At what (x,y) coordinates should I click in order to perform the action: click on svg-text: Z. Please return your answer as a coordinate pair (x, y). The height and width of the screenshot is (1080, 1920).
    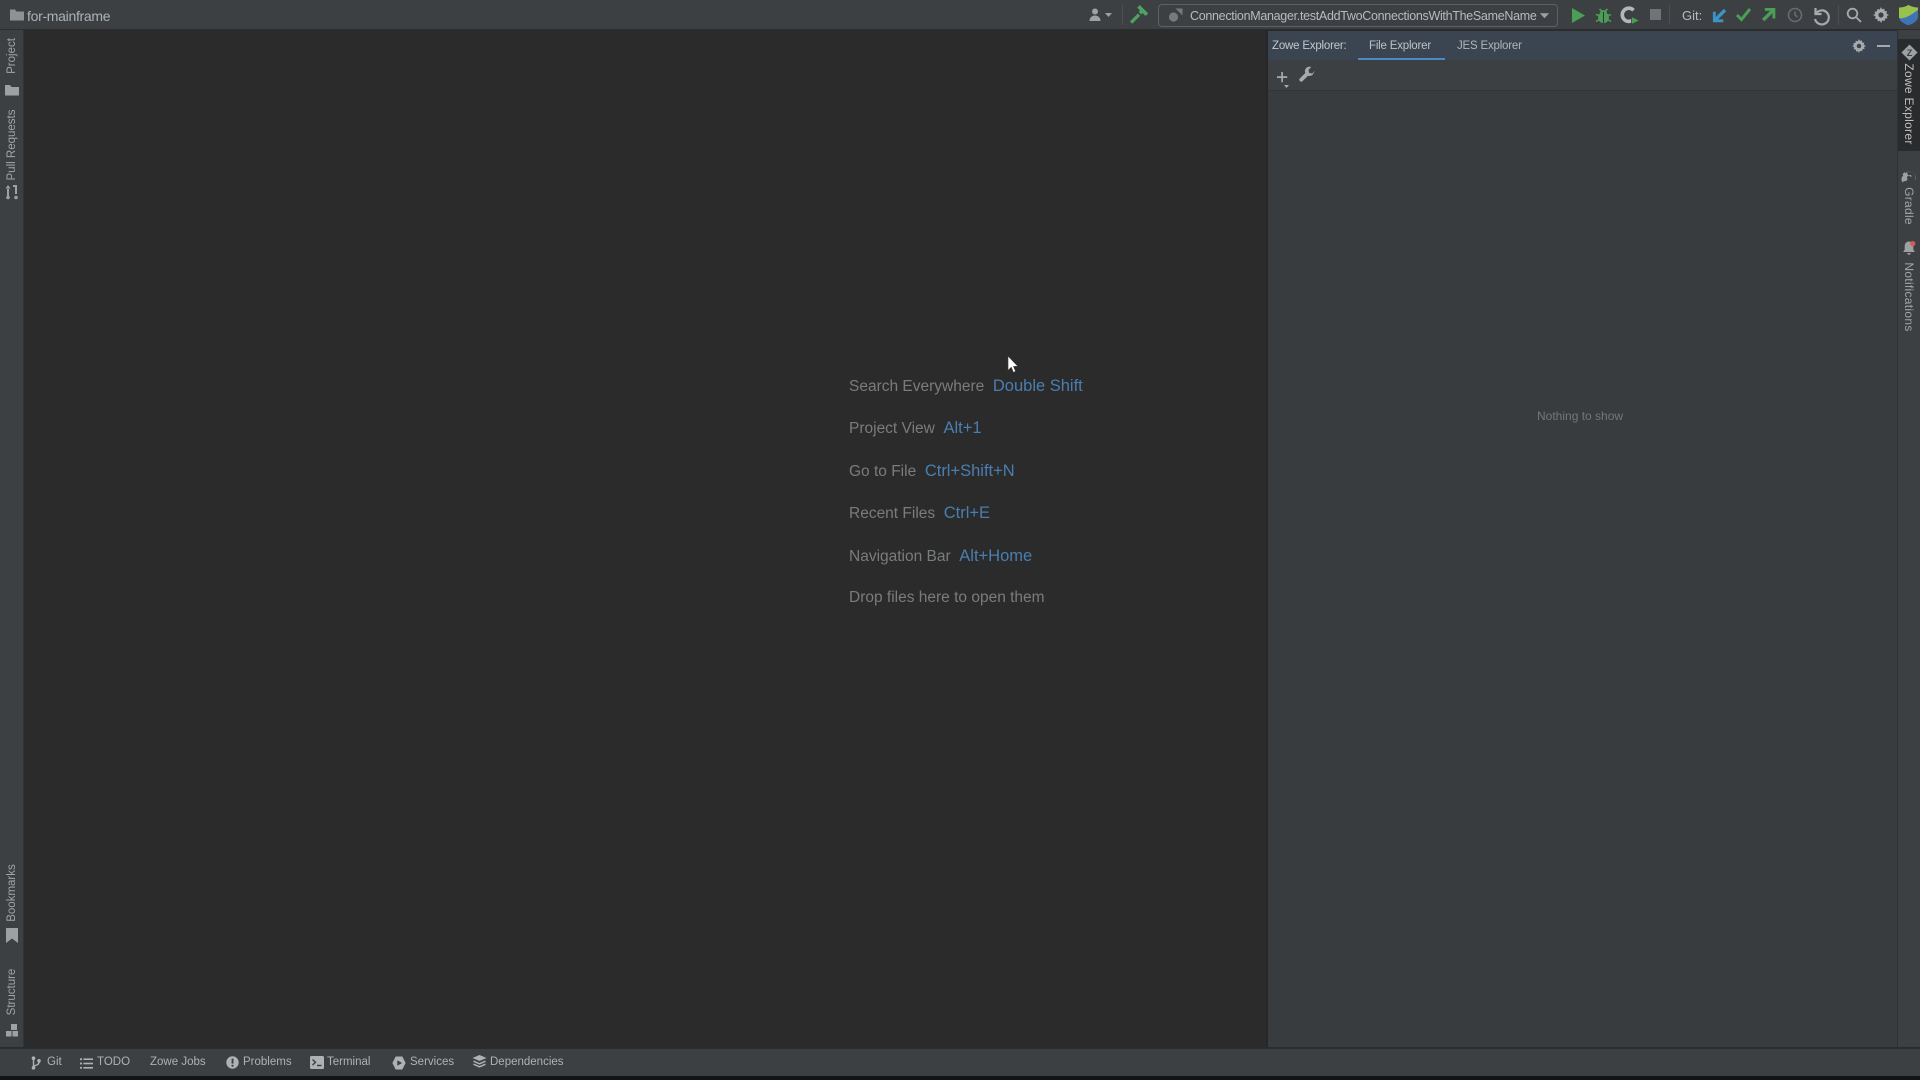
    Looking at the image, I should click on (1910, 53).